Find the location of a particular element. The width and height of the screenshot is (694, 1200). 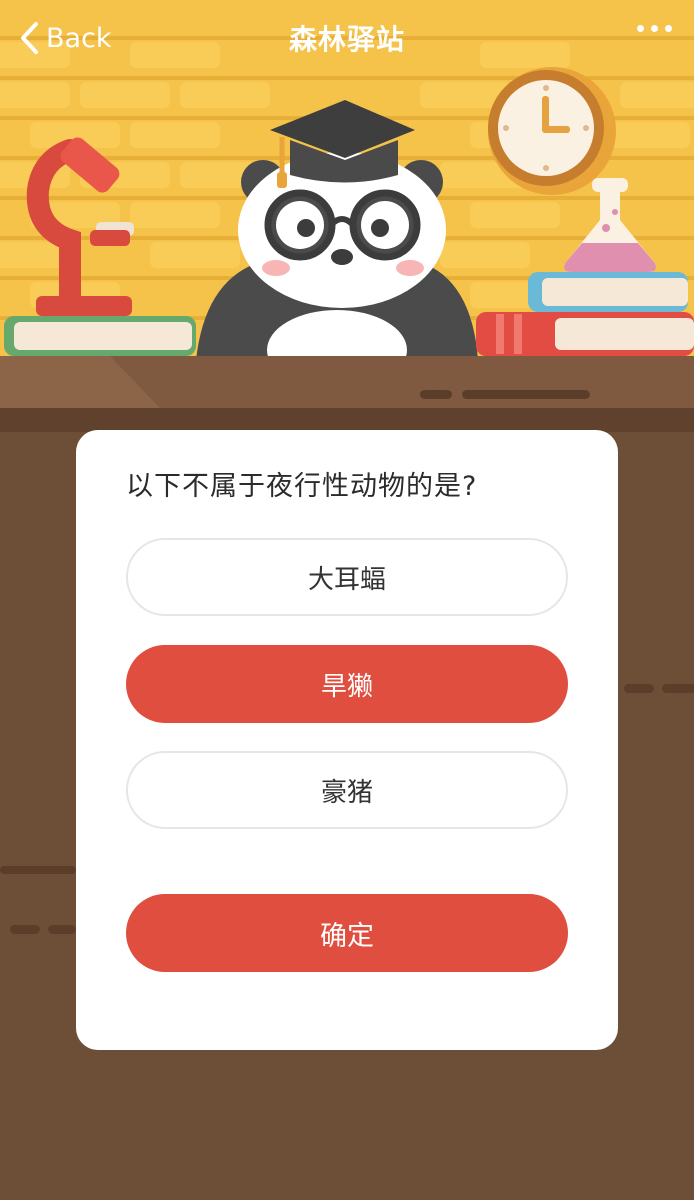

confirm-label: 确定 is located at coordinates (347, 936).